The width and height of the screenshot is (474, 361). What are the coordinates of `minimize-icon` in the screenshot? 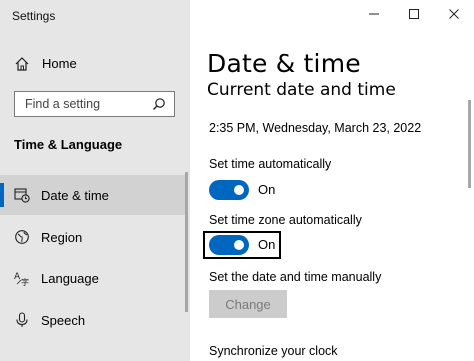 It's located at (374, 14).